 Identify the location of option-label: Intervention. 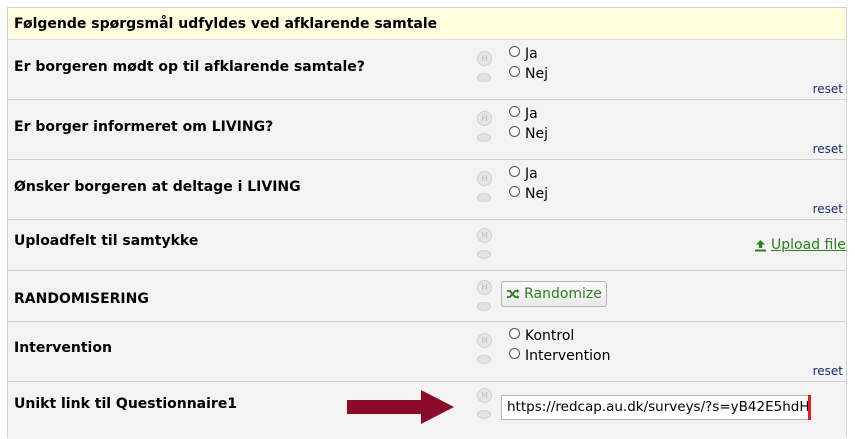
(568, 356).